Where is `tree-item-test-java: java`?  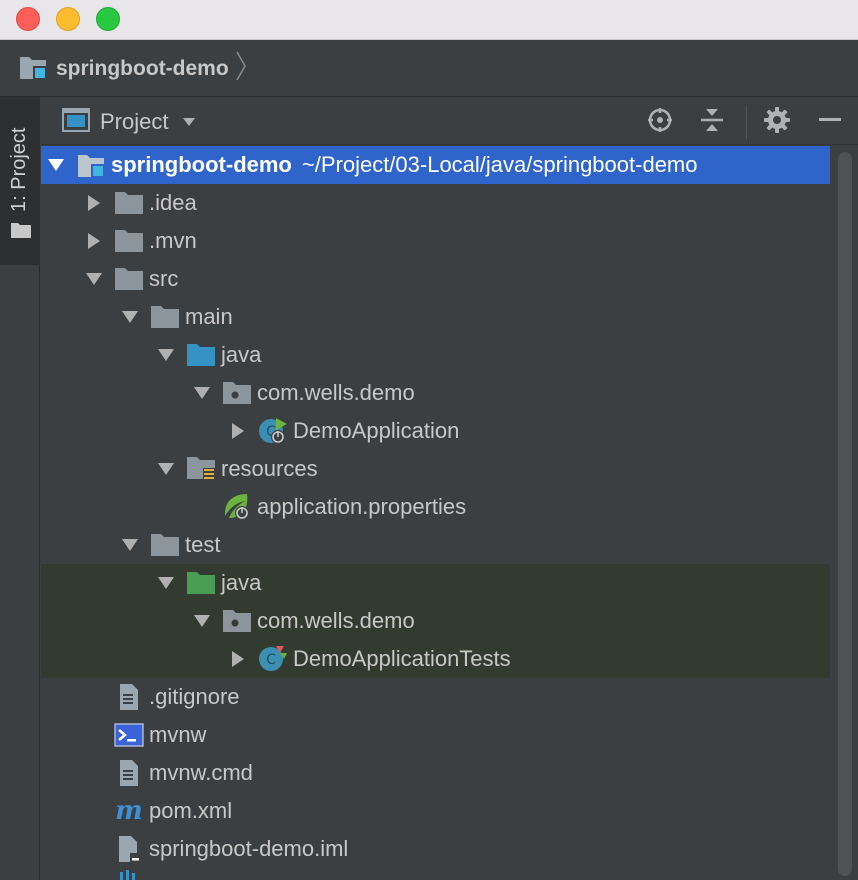 tree-item-test-java: java is located at coordinates (435, 583).